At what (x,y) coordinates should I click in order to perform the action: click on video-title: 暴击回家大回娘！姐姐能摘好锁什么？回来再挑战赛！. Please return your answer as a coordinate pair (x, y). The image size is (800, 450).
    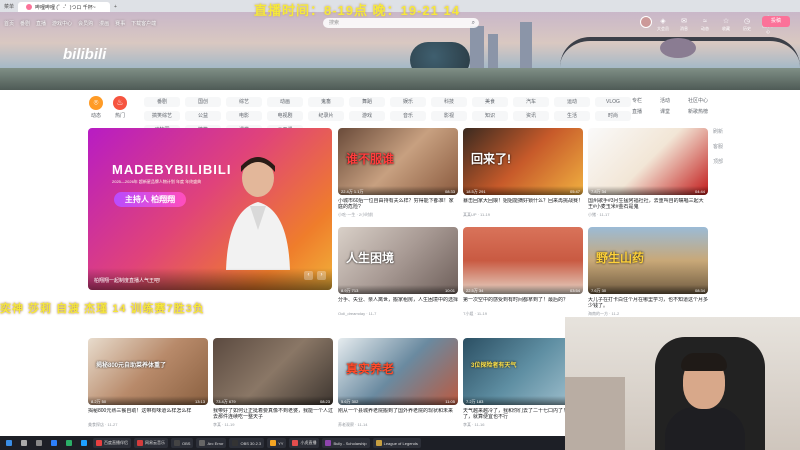
    Looking at the image, I should click on (523, 204).